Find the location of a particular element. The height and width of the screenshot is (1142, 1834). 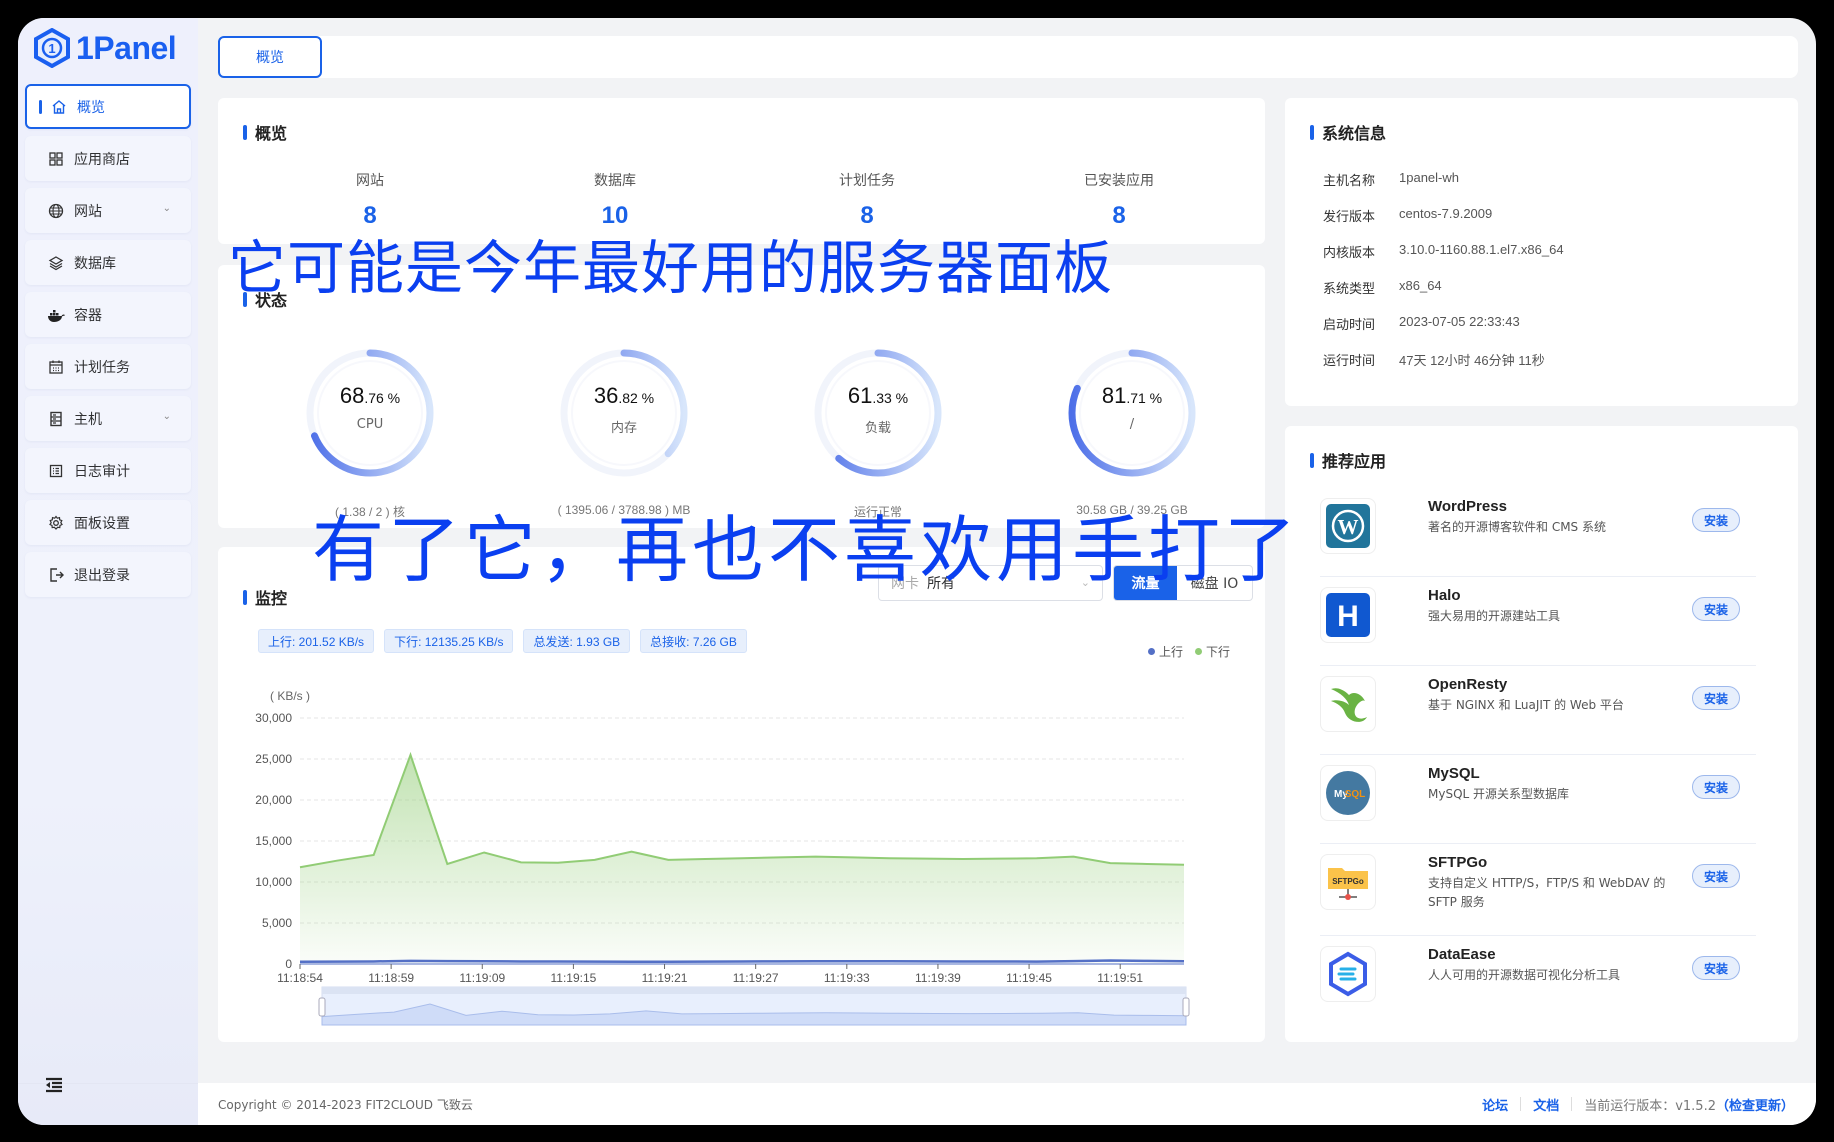

system-info-key: 内核版本 is located at coordinates (1349, 253).